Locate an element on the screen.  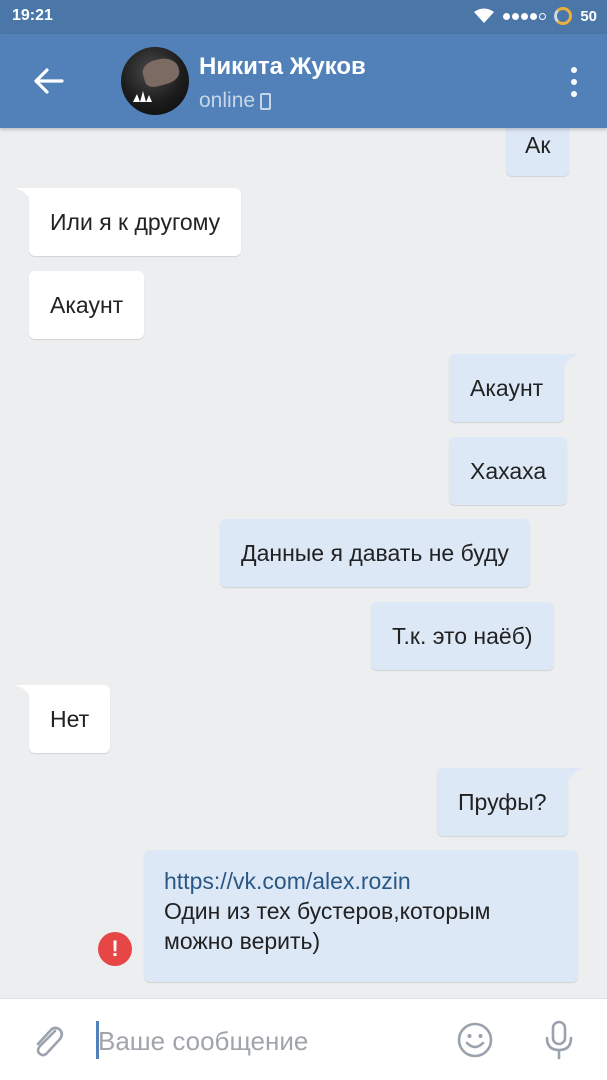
smile-icon is located at coordinates (475, 1040).